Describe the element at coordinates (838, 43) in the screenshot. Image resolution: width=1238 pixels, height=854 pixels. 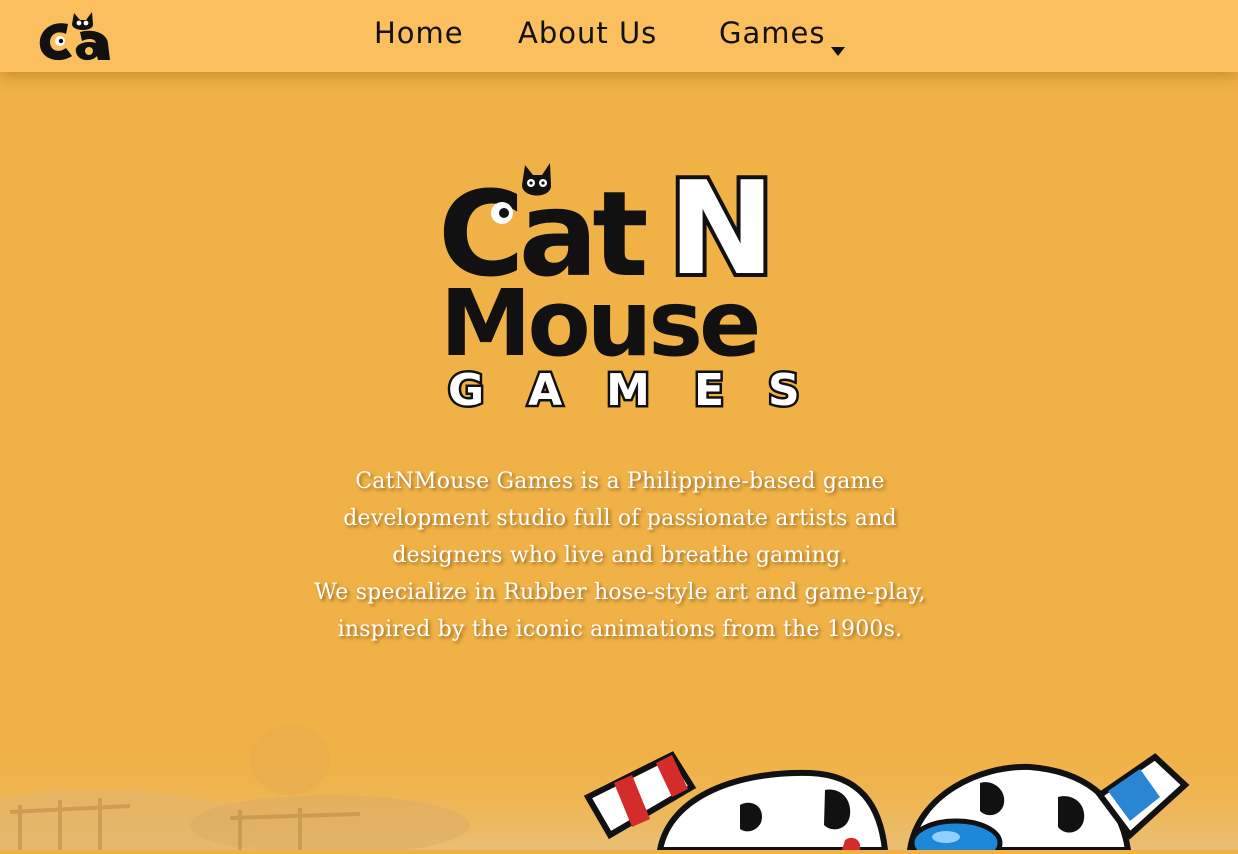
I see `caret-down-icon` at that location.